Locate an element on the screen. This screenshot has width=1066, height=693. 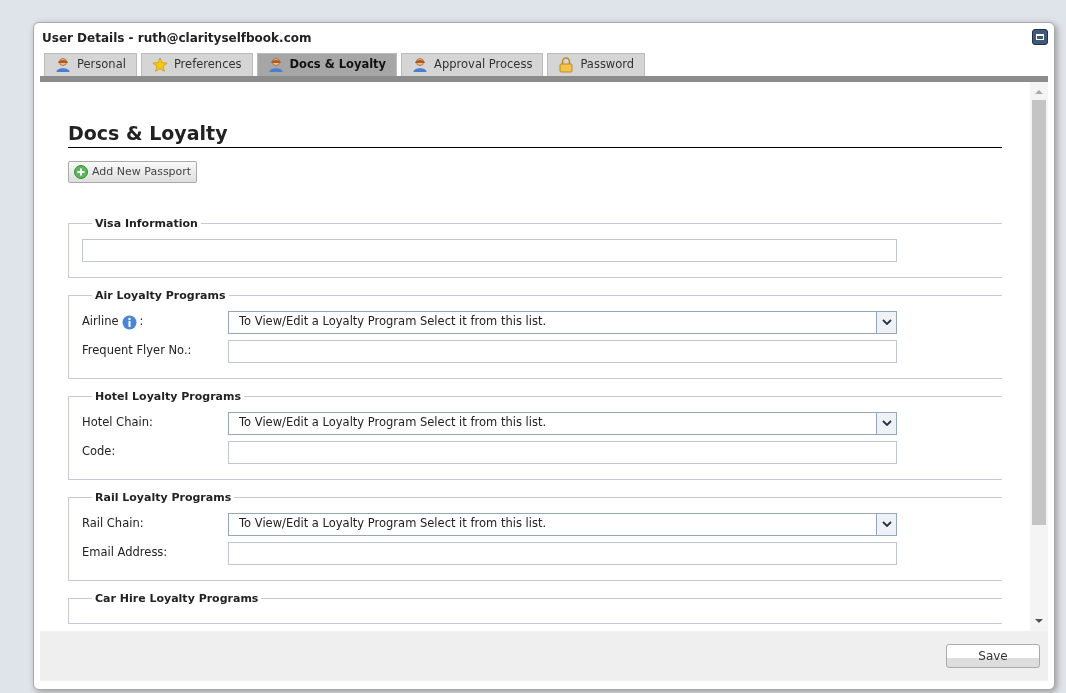
scroll-up-icon is located at coordinates (1039, 92).